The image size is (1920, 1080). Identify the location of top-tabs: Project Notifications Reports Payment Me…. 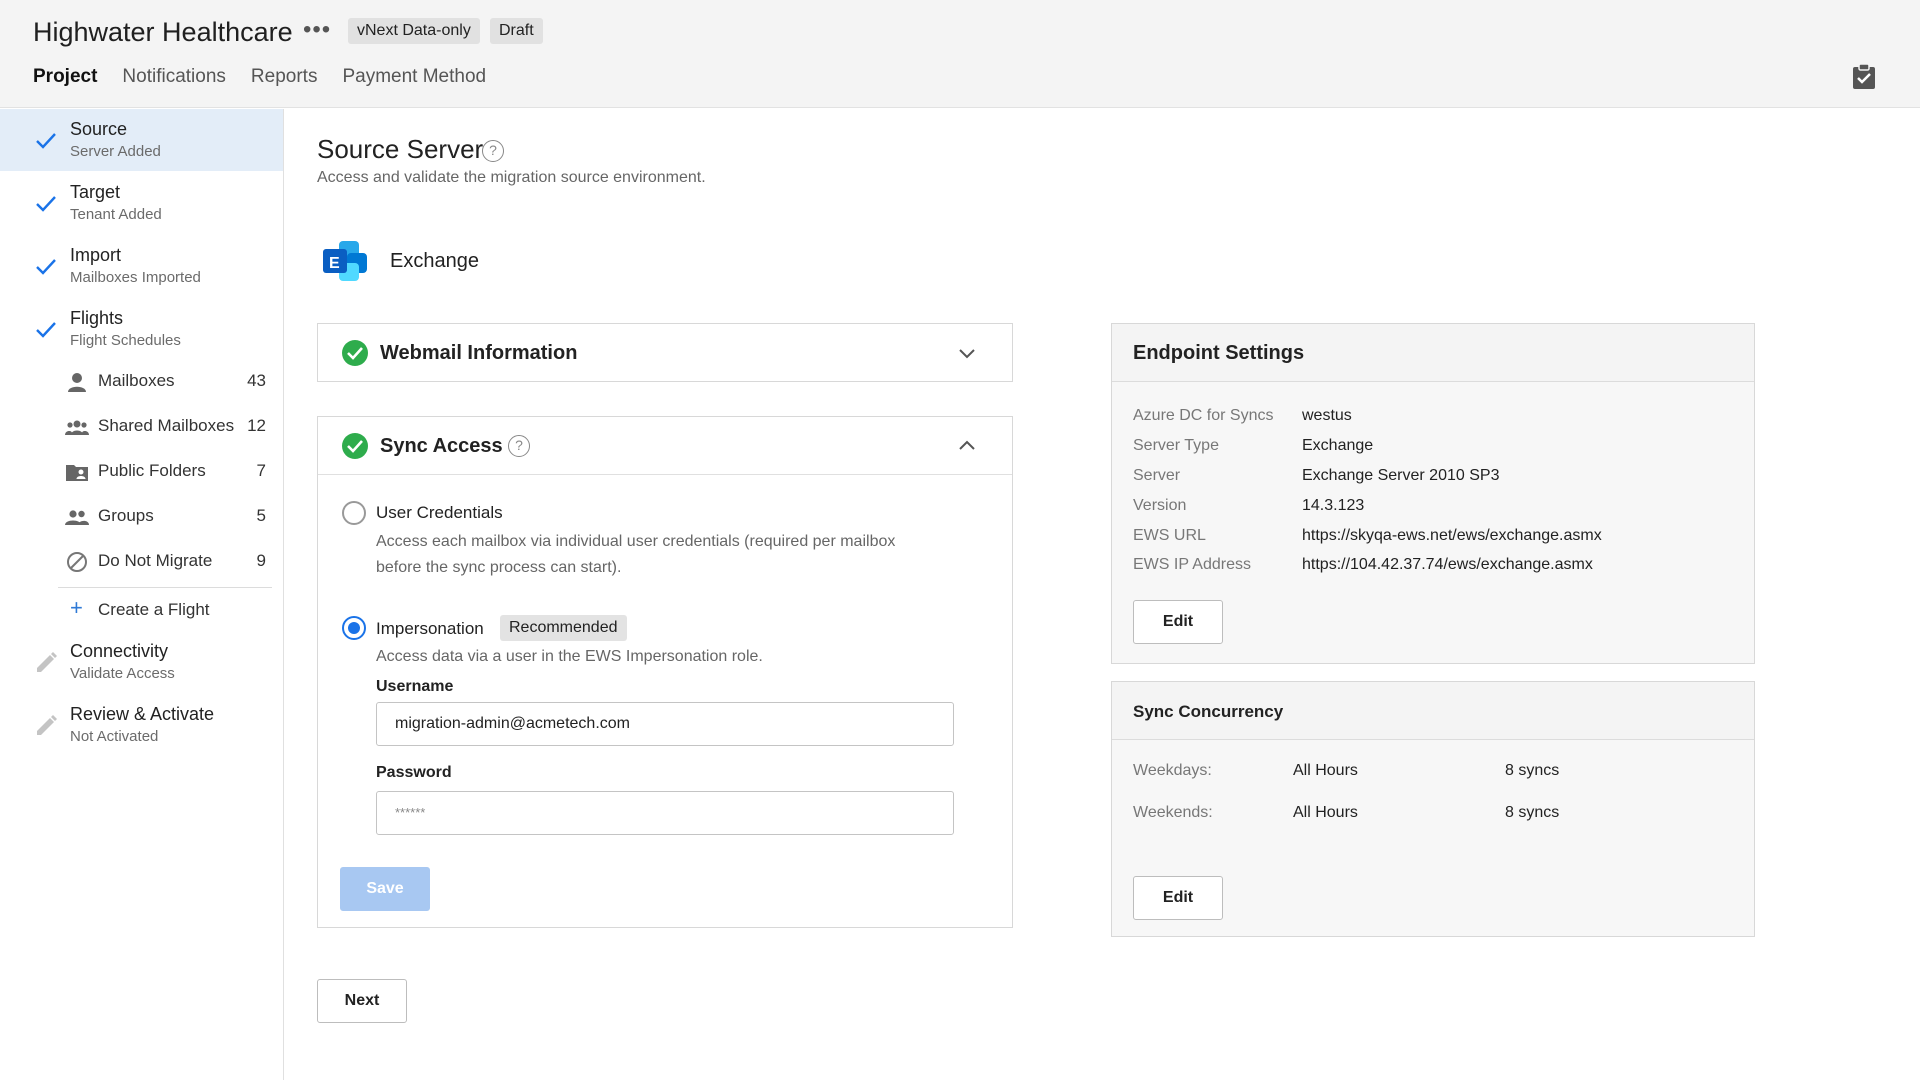
(272, 77).